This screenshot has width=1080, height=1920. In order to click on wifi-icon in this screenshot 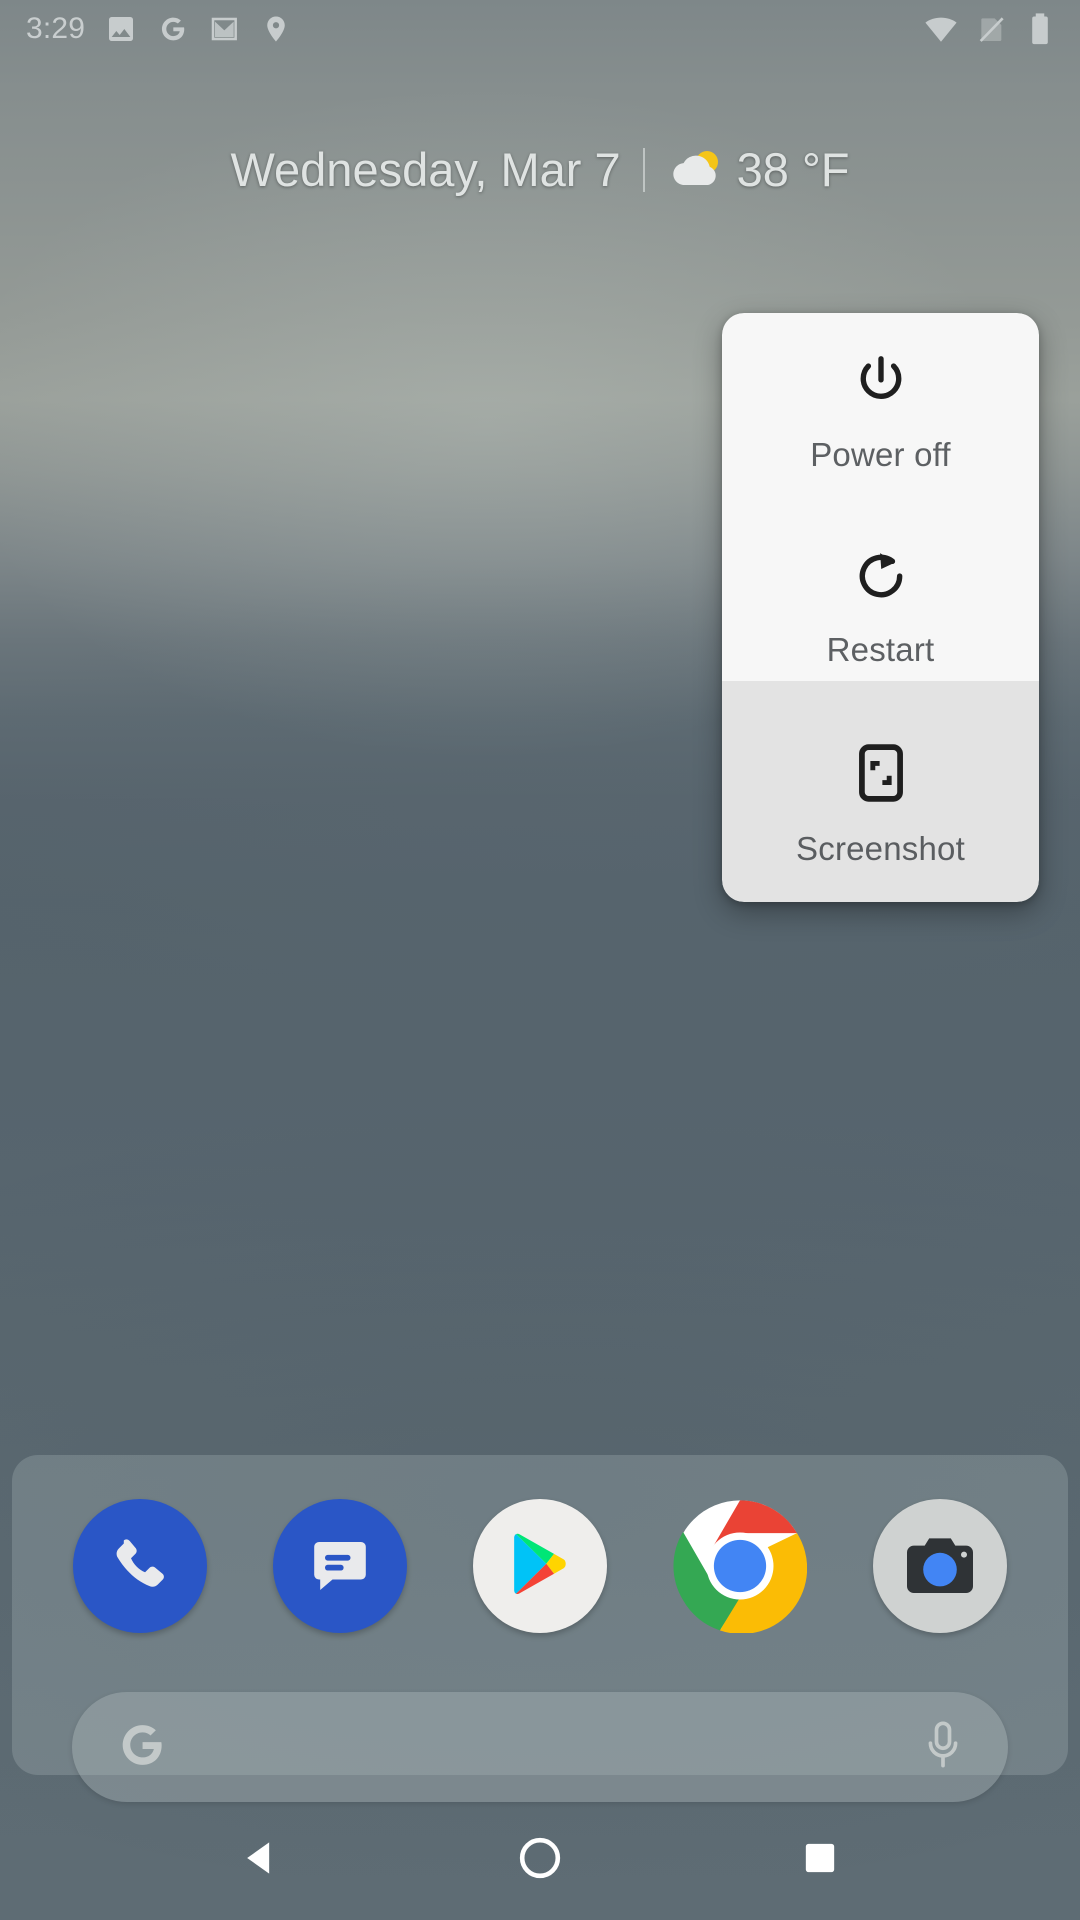, I will do `click(941, 29)`.